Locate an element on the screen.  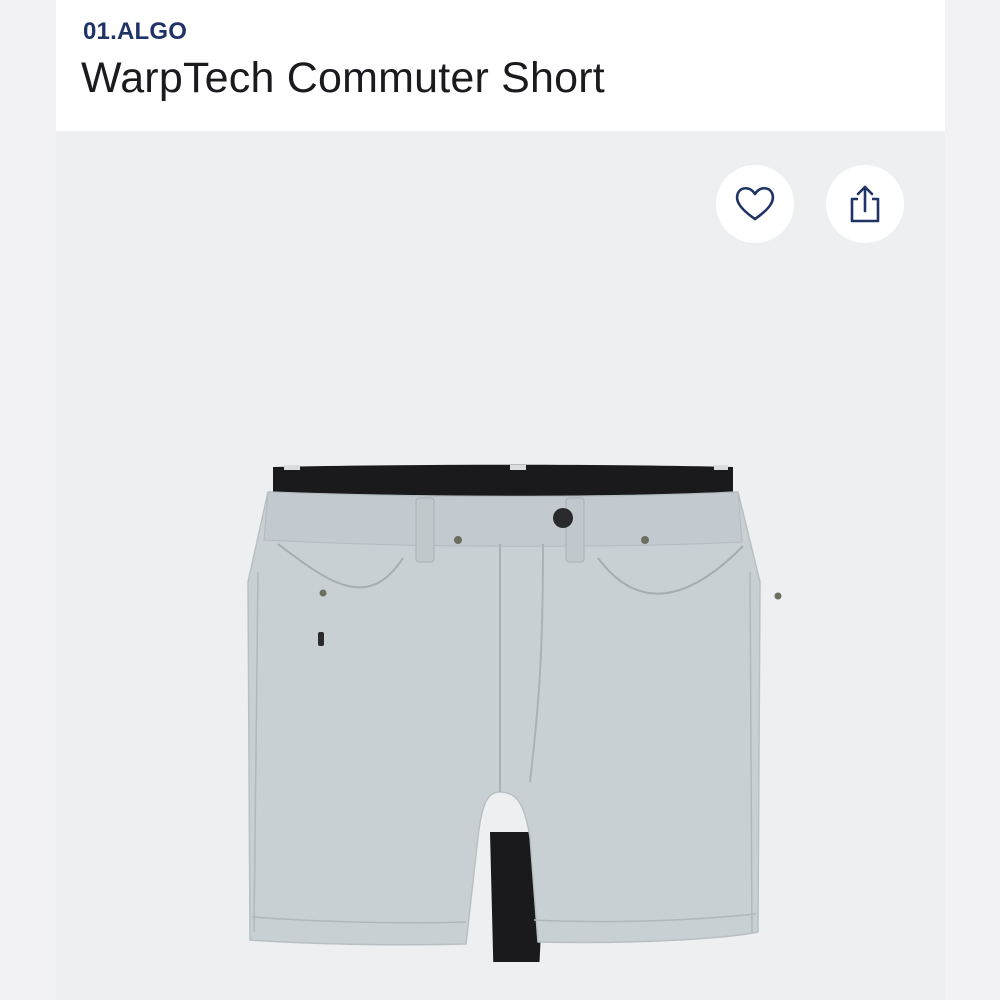
heart-icon is located at coordinates (755, 203).